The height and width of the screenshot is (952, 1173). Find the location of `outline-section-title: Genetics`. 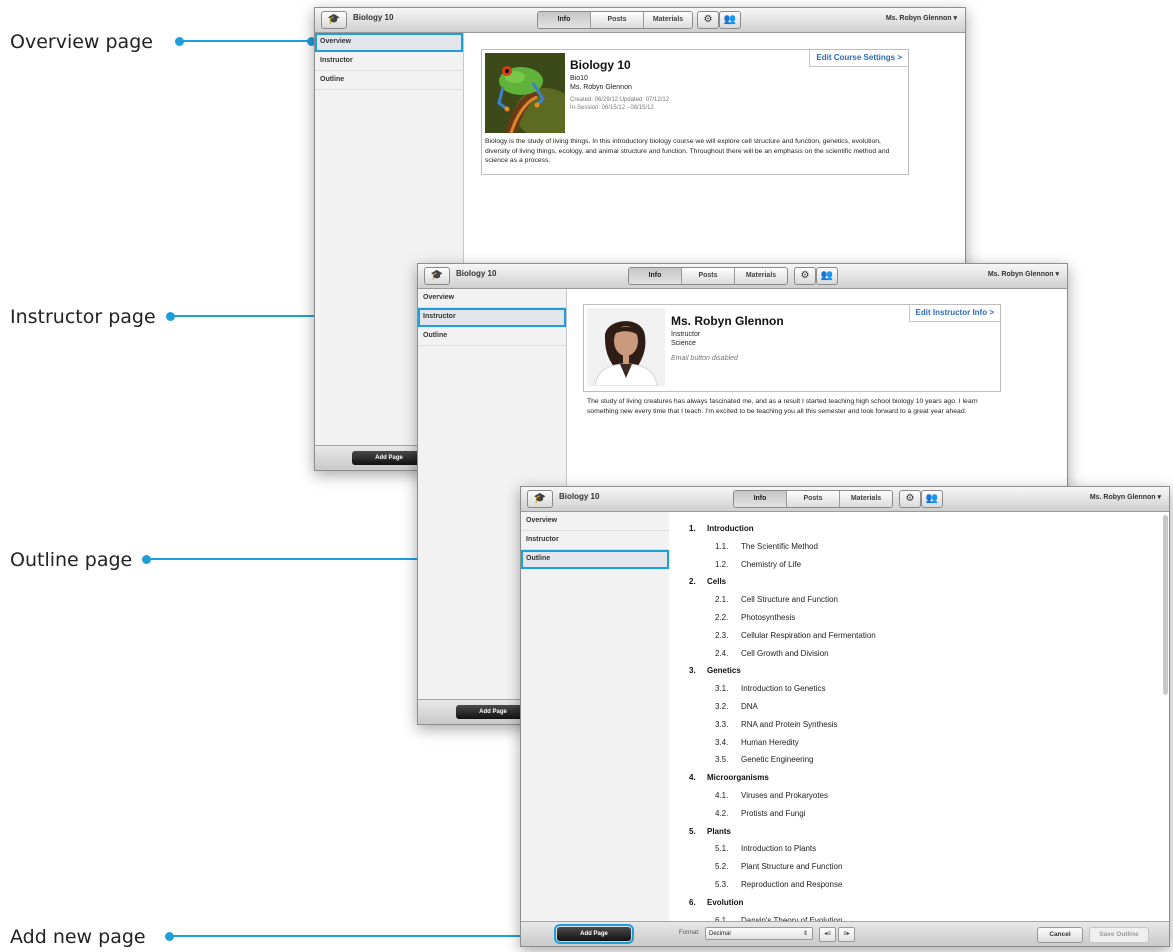

outline-section-title: Genetics is located at coordinates (724, 671).